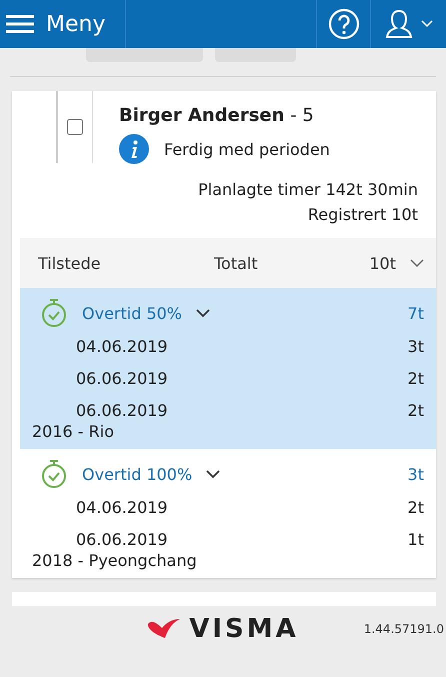 The image size is (446, 677). What do you see at coordinates (115, 560) in the screenshot?
I see `project-name: 2018 - Pyeongchang` at bounding box center [115, 560].